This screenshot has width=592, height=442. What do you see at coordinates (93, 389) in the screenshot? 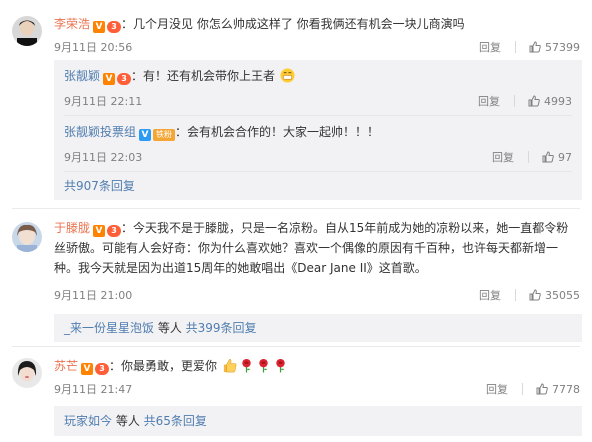
I see `comment-time: 9月11日 21:47` at bounding box center [93, 389].